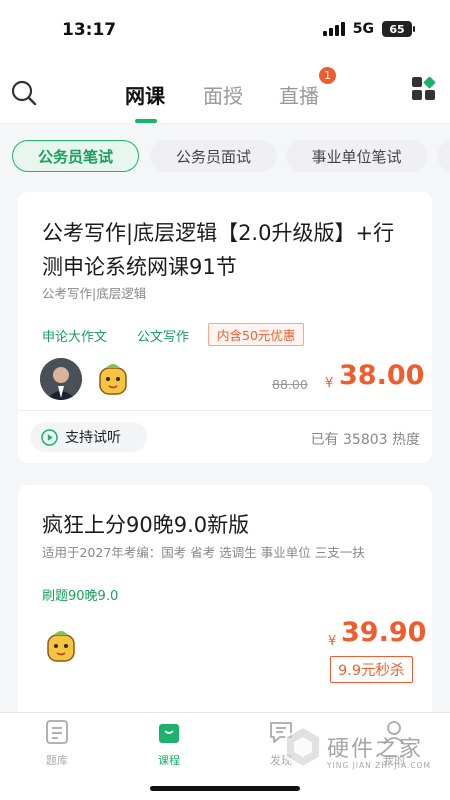 Image resolution: width=450 pixels, height=800 pixels. What do you see at coordinates (225, 30) in the screenshot?
I see `status-bar: 13:17 5G 65` at bounding box center [225, 30].